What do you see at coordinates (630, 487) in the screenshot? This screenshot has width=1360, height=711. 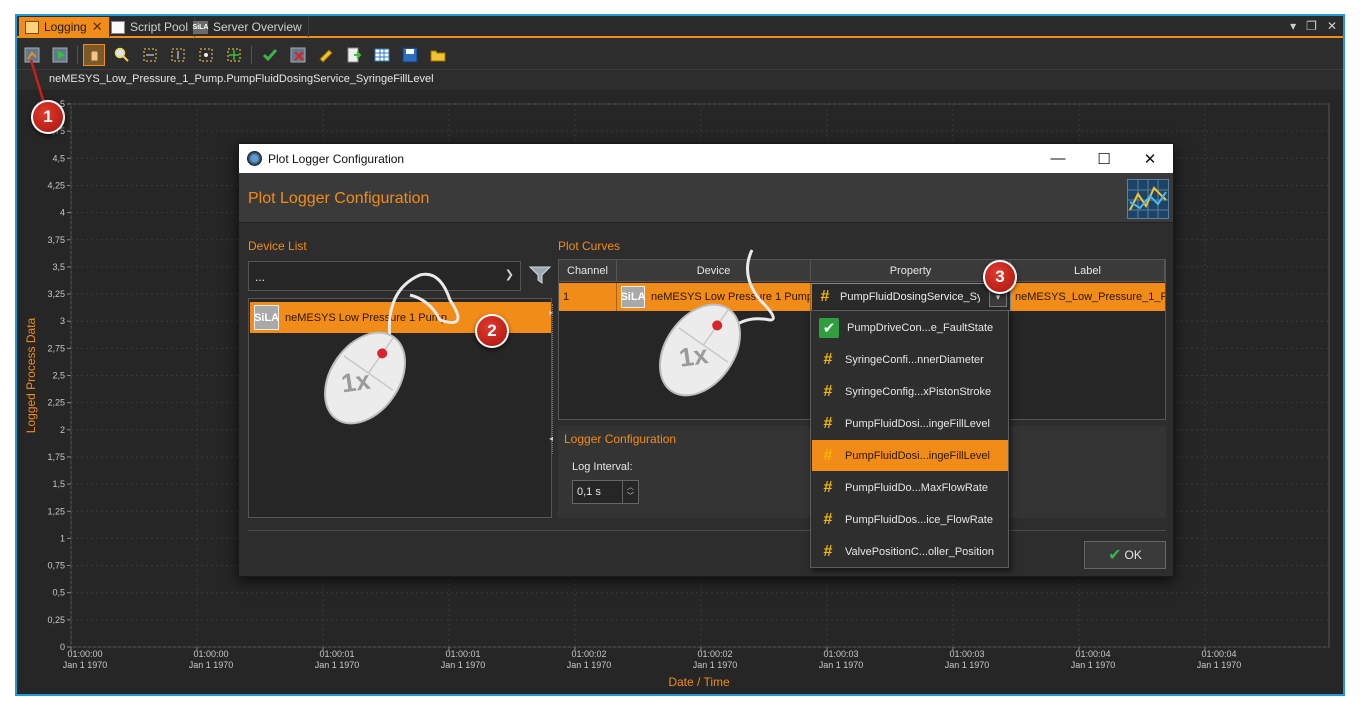 I see `spin-up-icon: ︿` at bounding box center [630, 487].